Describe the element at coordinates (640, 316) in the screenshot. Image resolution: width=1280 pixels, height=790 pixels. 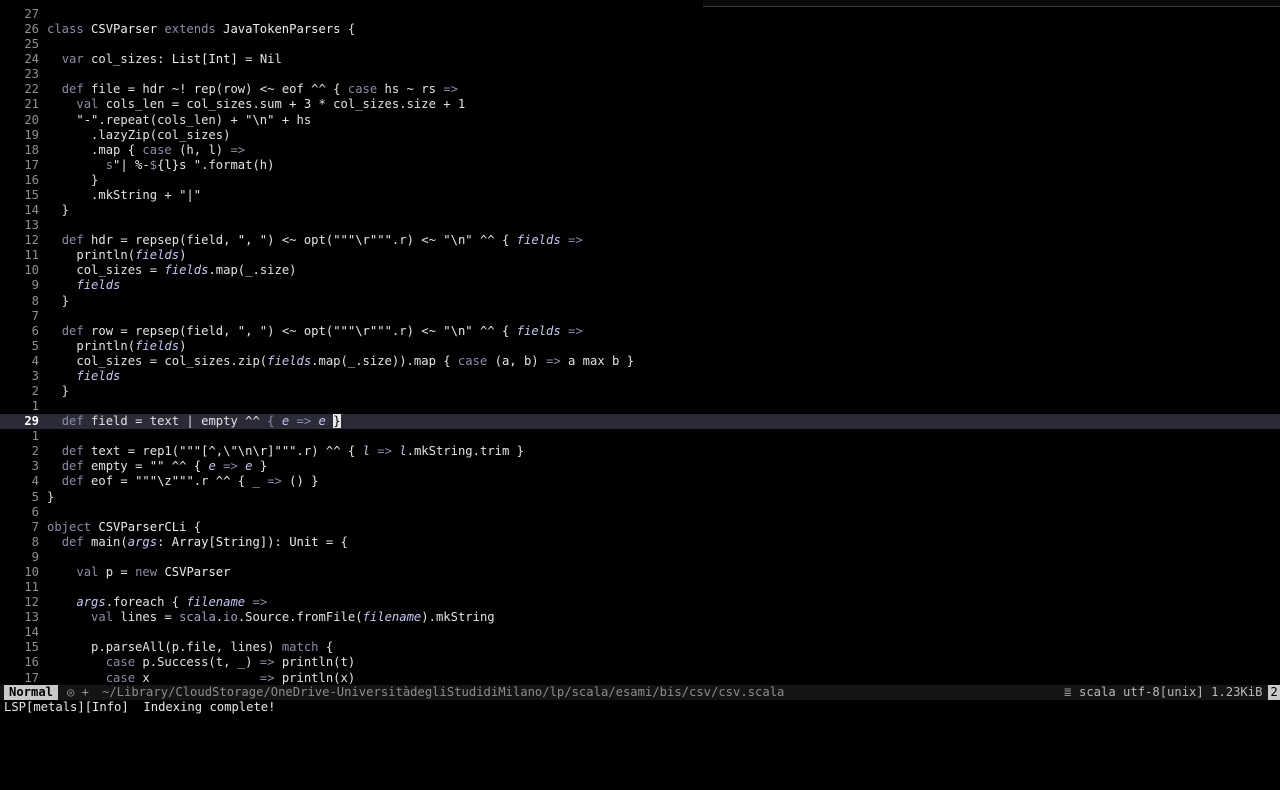
I see `code-line: 7` at that location.